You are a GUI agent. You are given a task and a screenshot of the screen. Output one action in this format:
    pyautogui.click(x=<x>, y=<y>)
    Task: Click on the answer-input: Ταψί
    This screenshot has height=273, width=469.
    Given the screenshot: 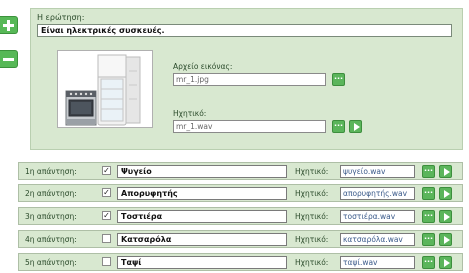 What is the action you would take?
    pyautogui.click(x=202, y=262)
    